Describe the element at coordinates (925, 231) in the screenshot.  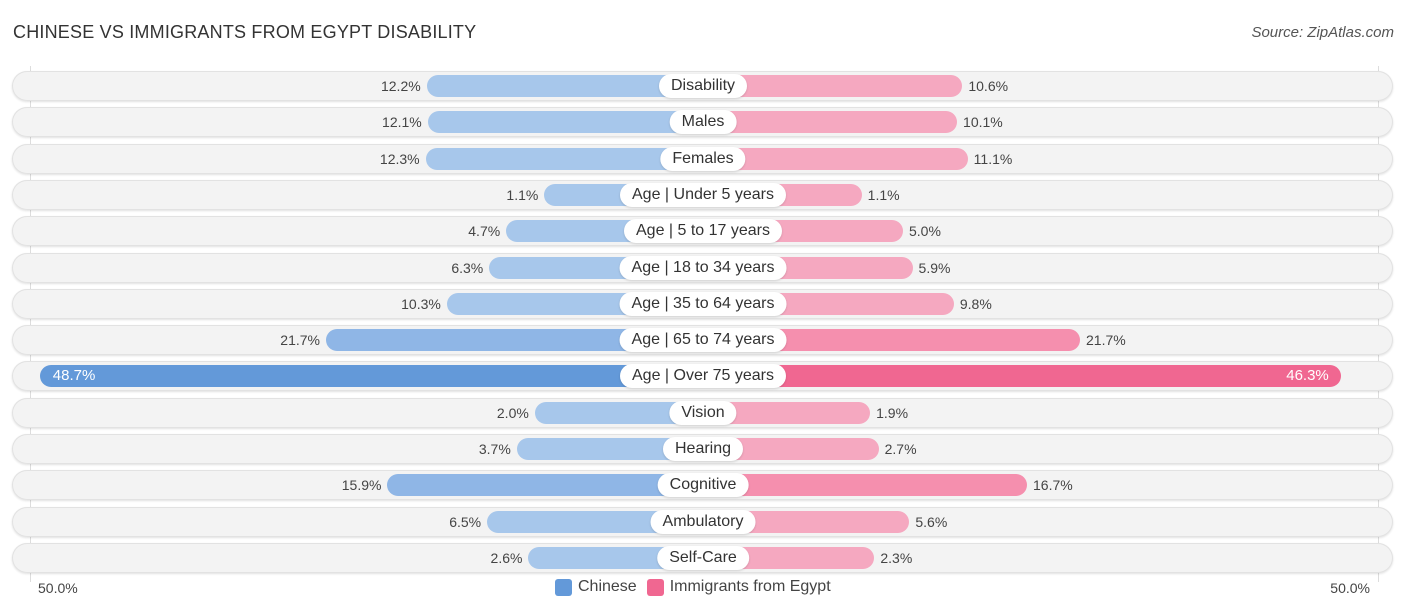
I see `value-label-egypt: 5.0%` at that location.